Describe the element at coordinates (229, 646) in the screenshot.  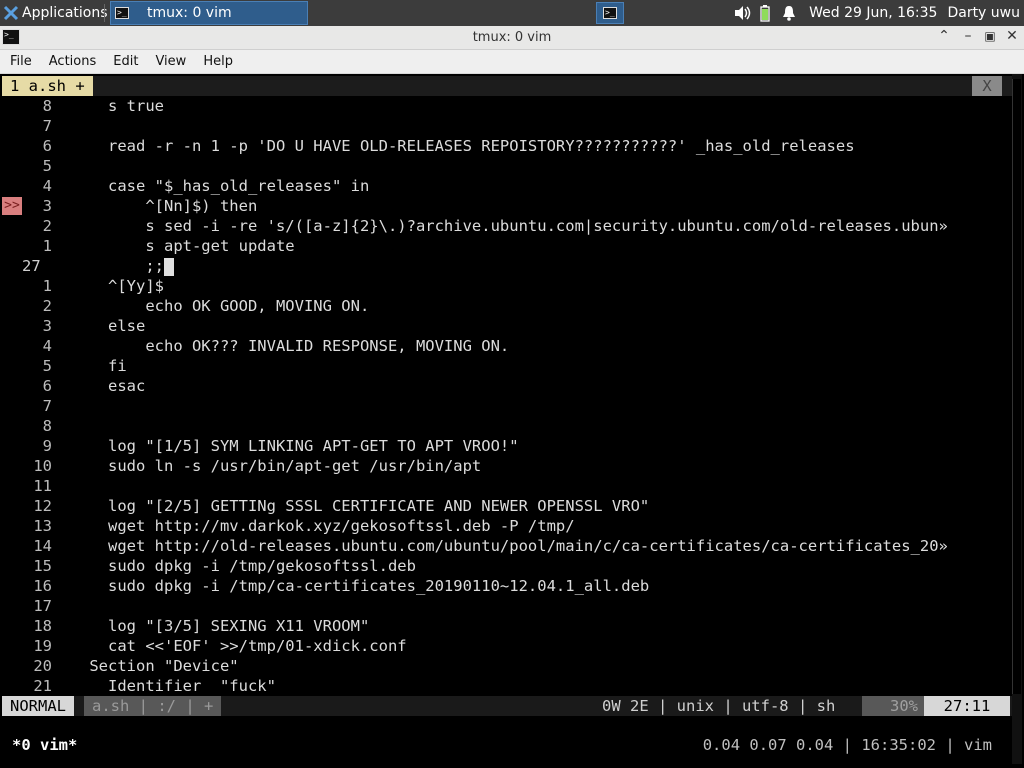
I see `line-text: cat <<'EOF' >>/tmp/01-xdick.conf` at that location.